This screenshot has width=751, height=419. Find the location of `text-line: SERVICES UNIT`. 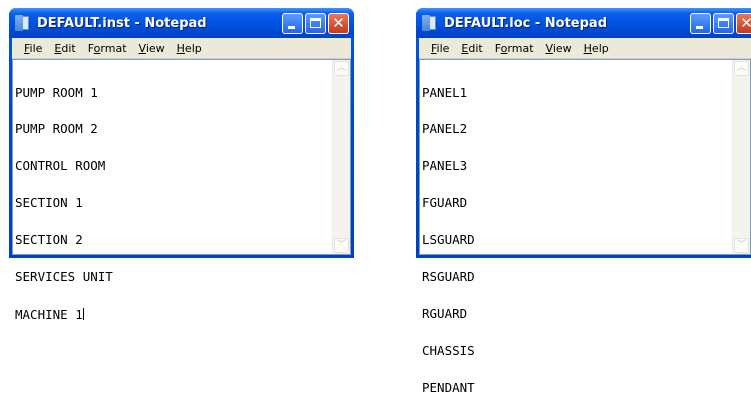

text-line: SERVICES UNIT is located at coordinates (64, 277).